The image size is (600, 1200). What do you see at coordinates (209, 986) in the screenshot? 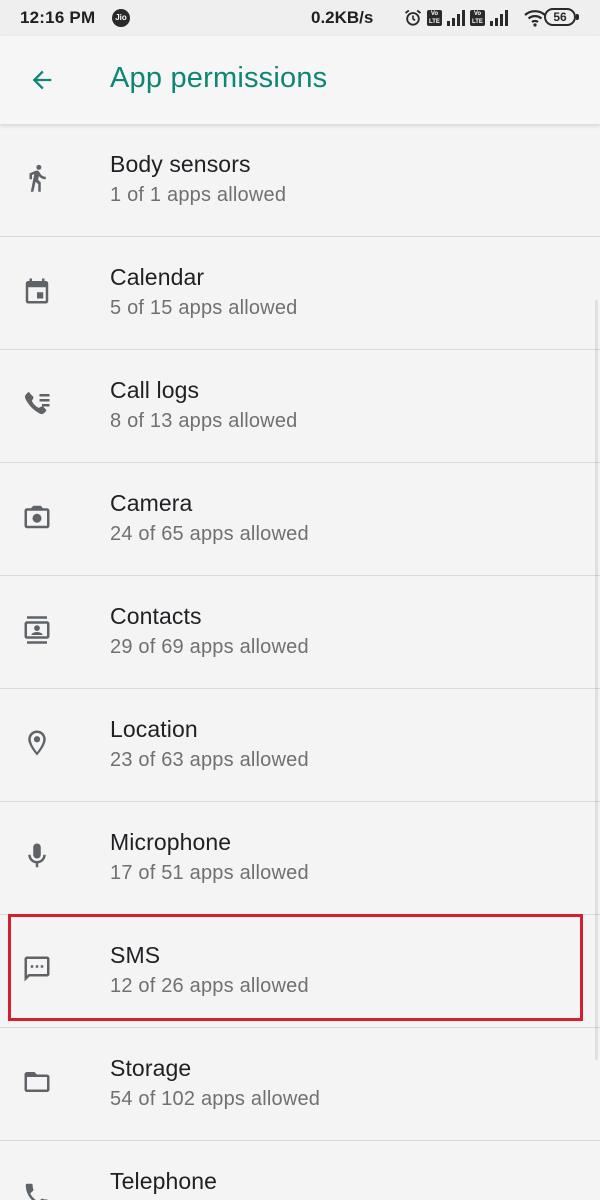
I see `permission-subtitle: 12 of 26 apps allowed` at bounding box center [209, 986].